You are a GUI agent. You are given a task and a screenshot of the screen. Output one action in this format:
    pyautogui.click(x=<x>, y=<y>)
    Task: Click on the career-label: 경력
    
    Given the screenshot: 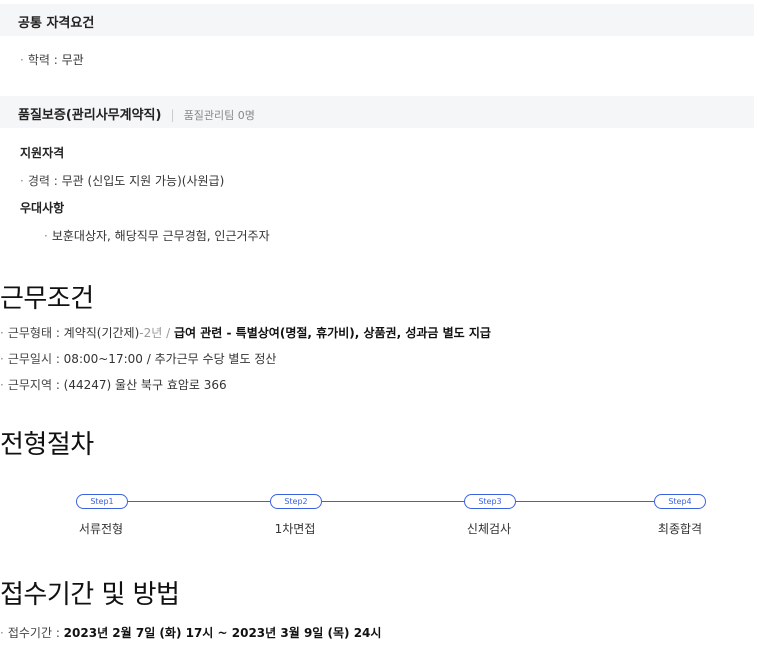 What is the action you would take?
    pyautogui.click(x=38, y=181)
    